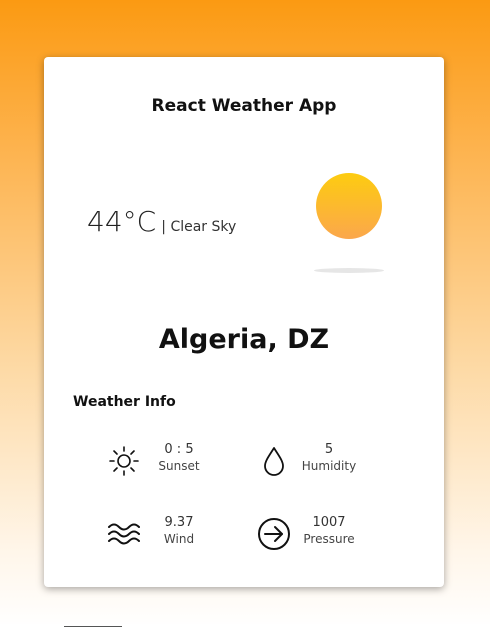 The height and width of the screenshot is (628, 490). Describe the element at coordinates (349, 270) in the screenshot. I see `sun-shadow` at that location.